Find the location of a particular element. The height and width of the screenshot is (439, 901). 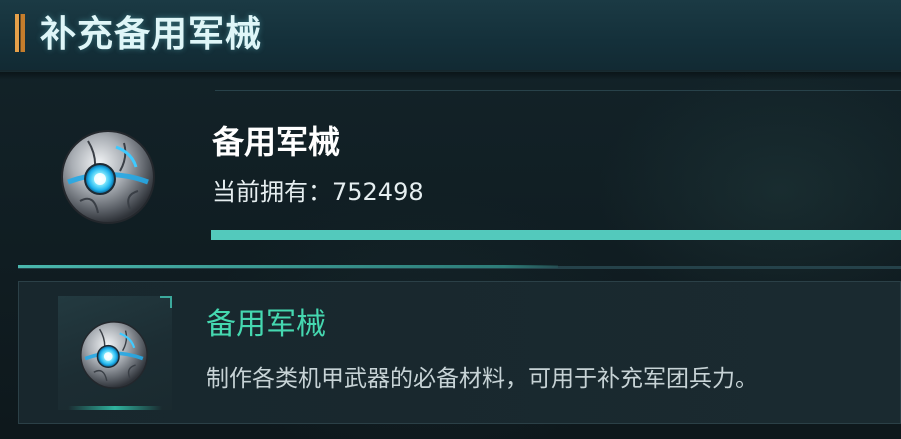

detail-item-description: 制作各类机甲武器的必备材料，可用于补充军团兵力。 is located at coordinates (482, 379).